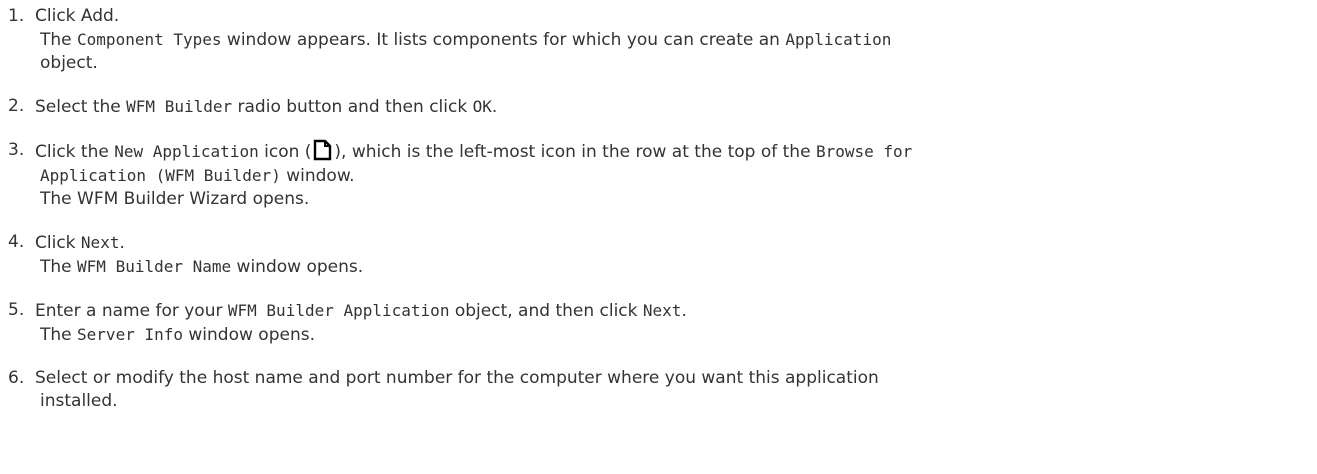 The height and width of the screenshot is (474, 1317). I want to click on step-text: Click Add., so click(77, 16).